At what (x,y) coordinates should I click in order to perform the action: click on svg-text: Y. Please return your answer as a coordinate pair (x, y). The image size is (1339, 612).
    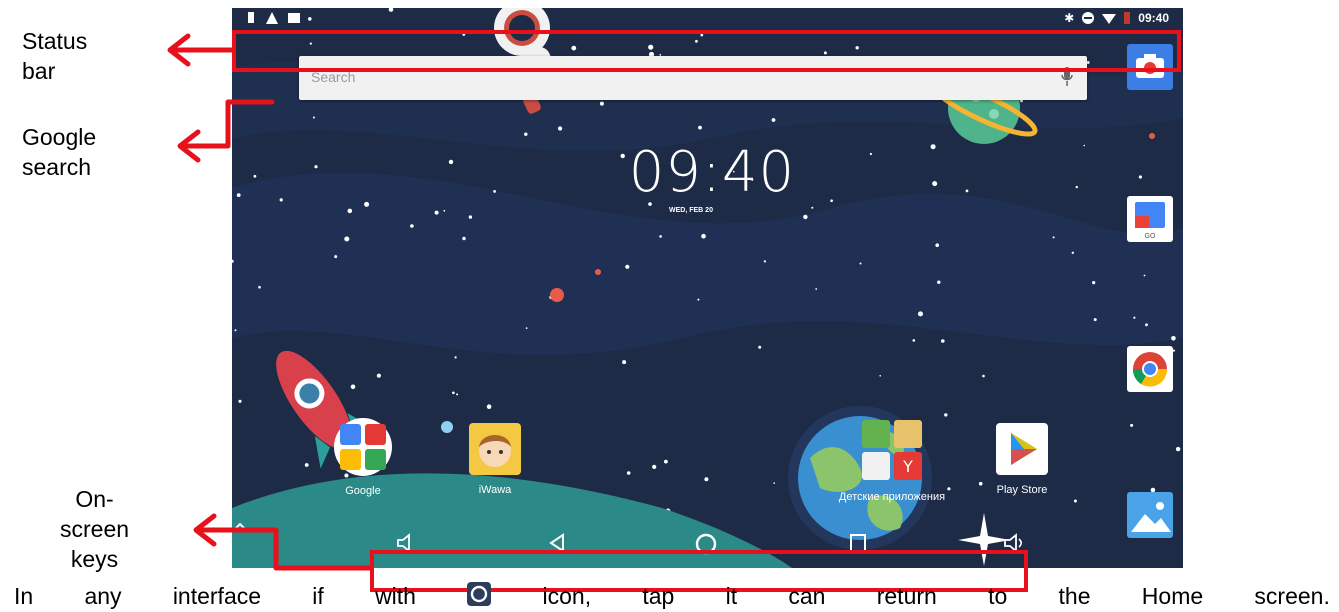
    Looking at the image, I should click on (907, 466).